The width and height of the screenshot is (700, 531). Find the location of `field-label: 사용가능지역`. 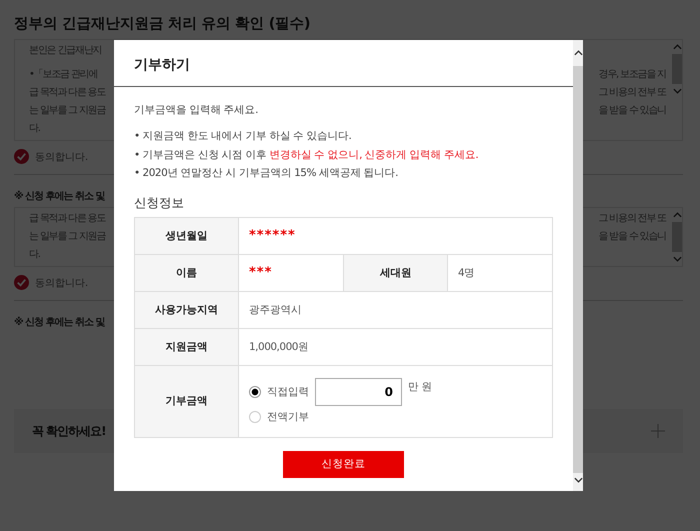

field-label: 사용가능지역 is located at coordinates (187, 310).